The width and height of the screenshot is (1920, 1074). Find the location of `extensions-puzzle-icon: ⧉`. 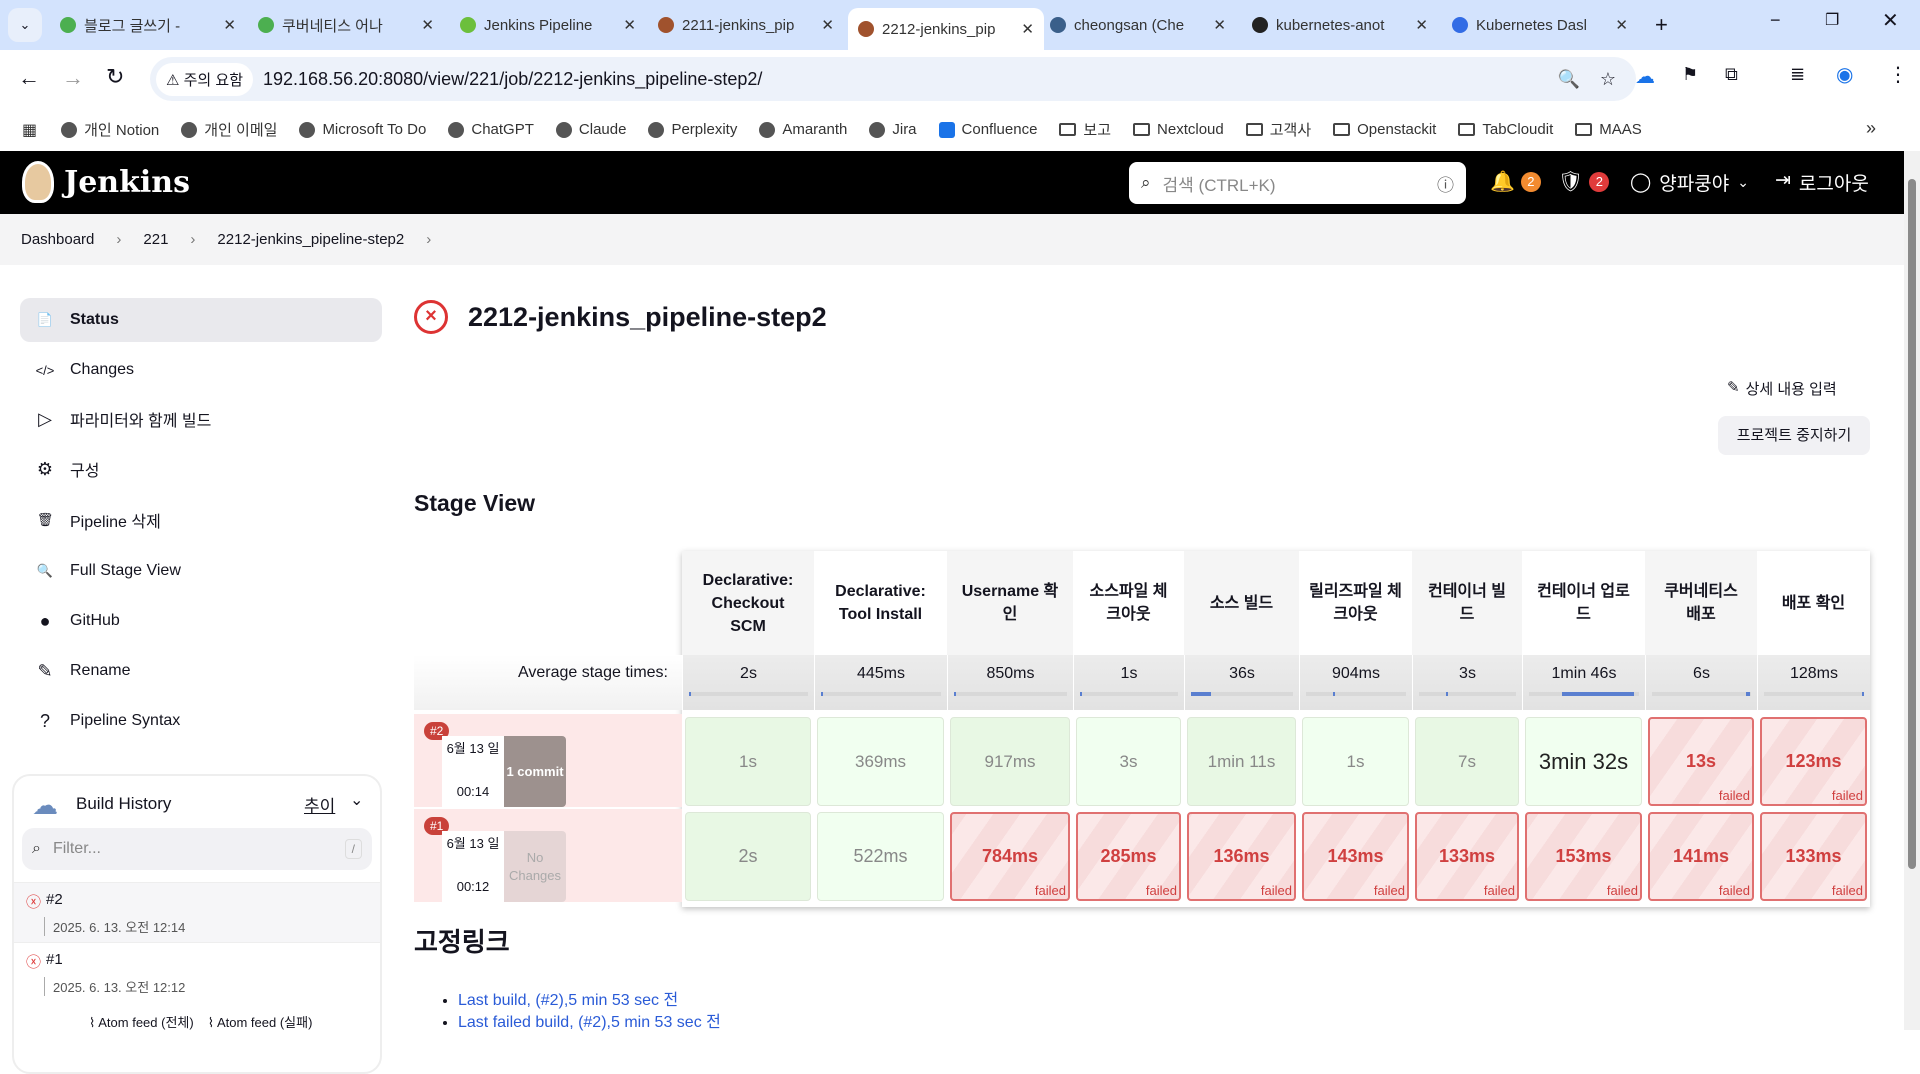

extensions-puzzle-icon: ⧉ is located at coordinates (1731, 74).